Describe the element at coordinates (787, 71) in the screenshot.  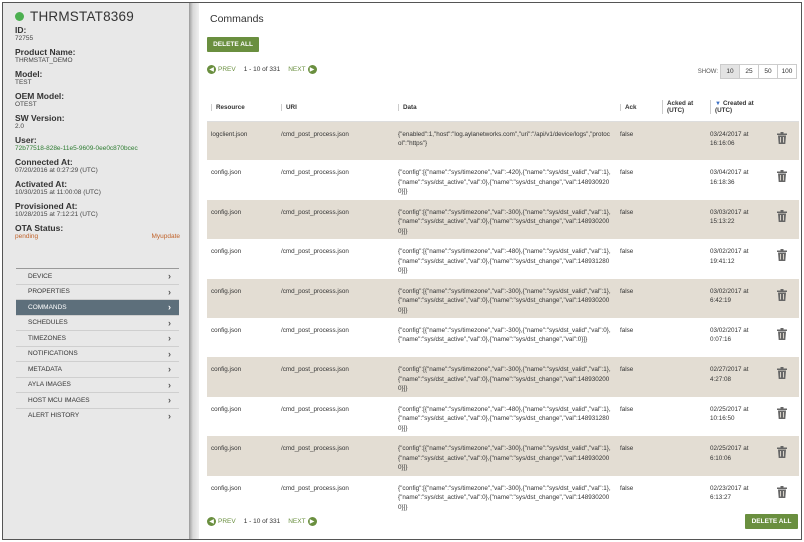
I see `show-option-100: 100` at that location.